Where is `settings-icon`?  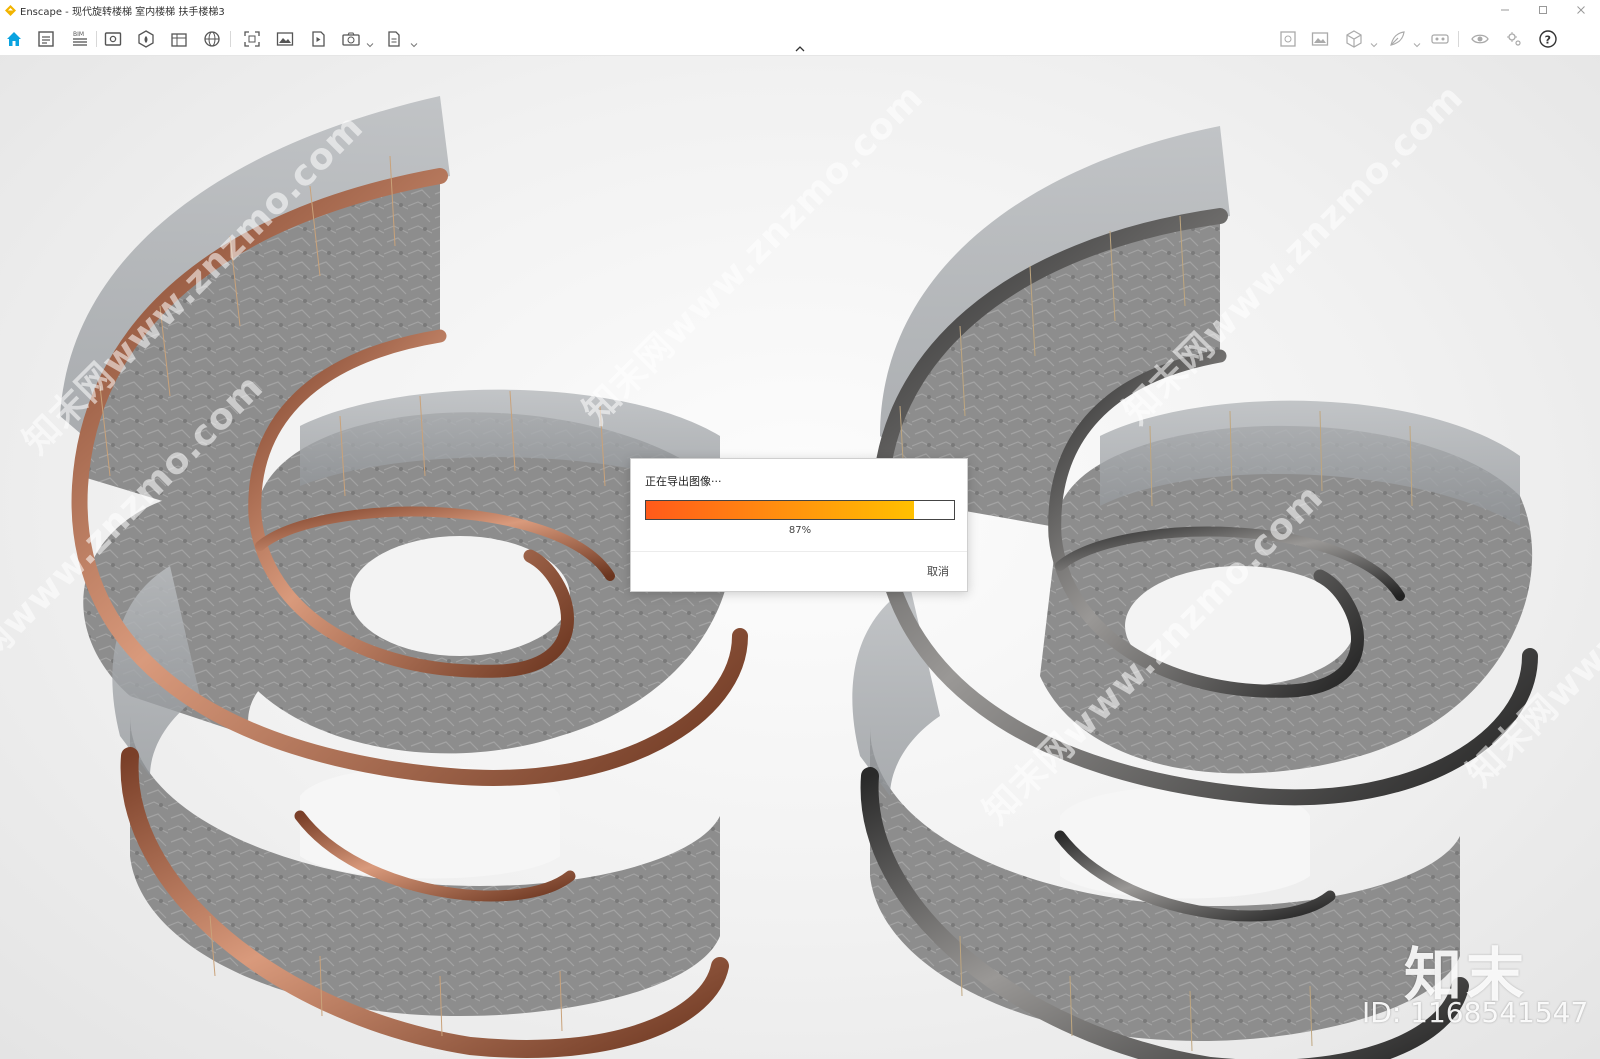 settings-icon is located at coordinates (1514, 39).